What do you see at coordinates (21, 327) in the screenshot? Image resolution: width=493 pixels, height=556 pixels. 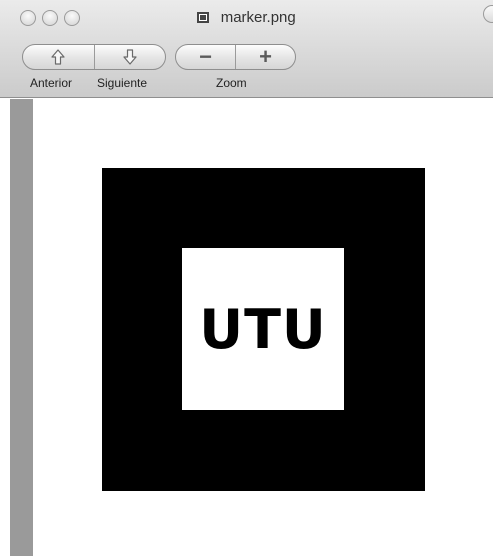 I see `sidebar-gutter` at bounding box center [21, 327].